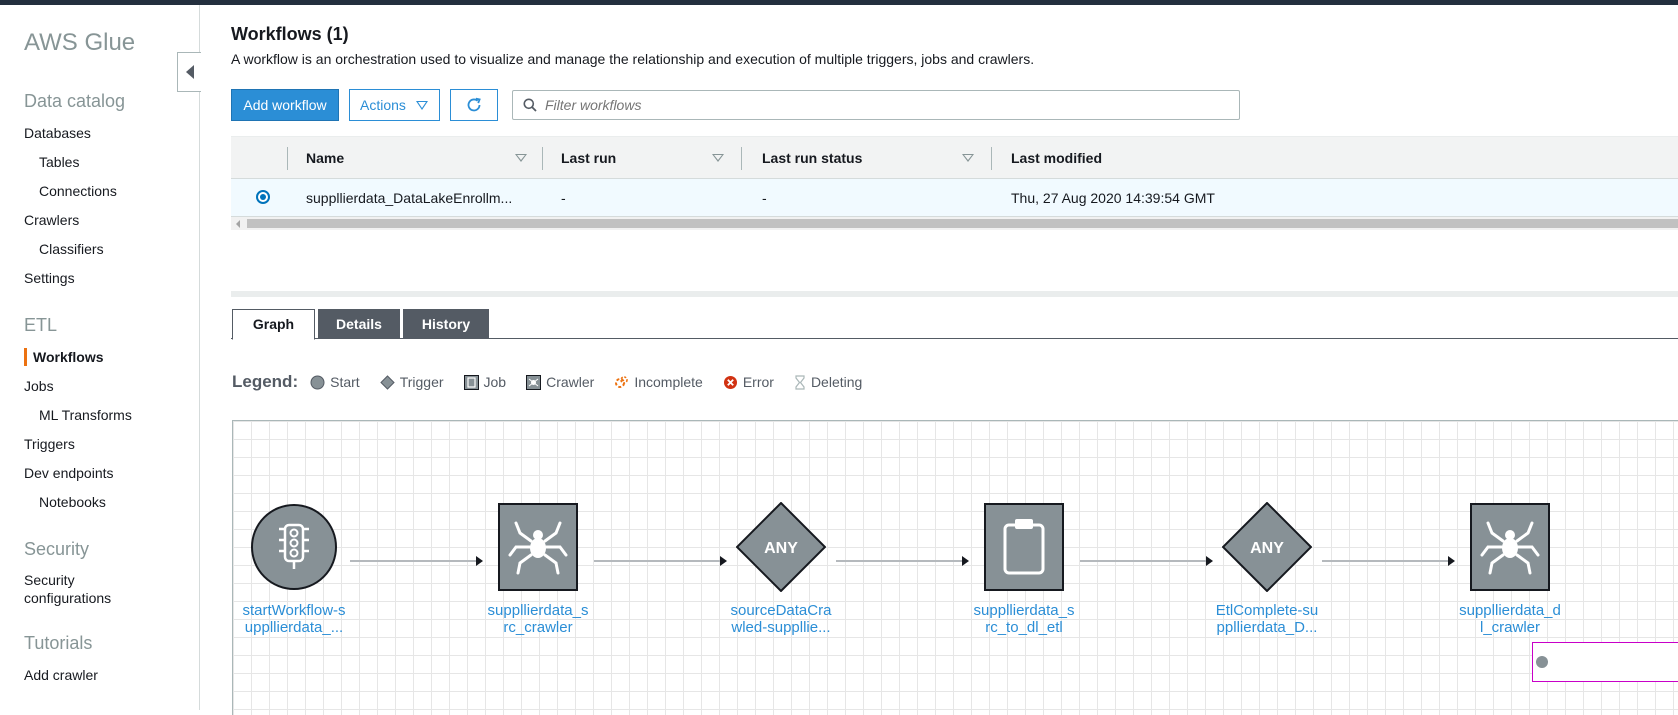  What do you see at coordinates (534, 382) in the screenshot?
I see `crawler-icon` at bounding box center [534, 382].